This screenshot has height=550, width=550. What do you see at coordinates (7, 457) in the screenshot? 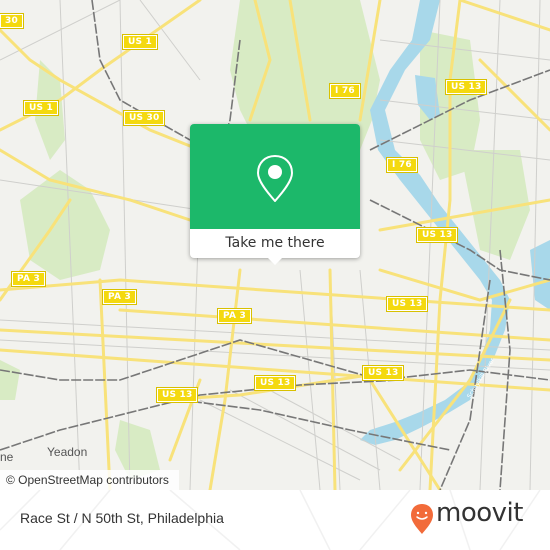
I see `place-label: ne` at bounding box center [7, 457].